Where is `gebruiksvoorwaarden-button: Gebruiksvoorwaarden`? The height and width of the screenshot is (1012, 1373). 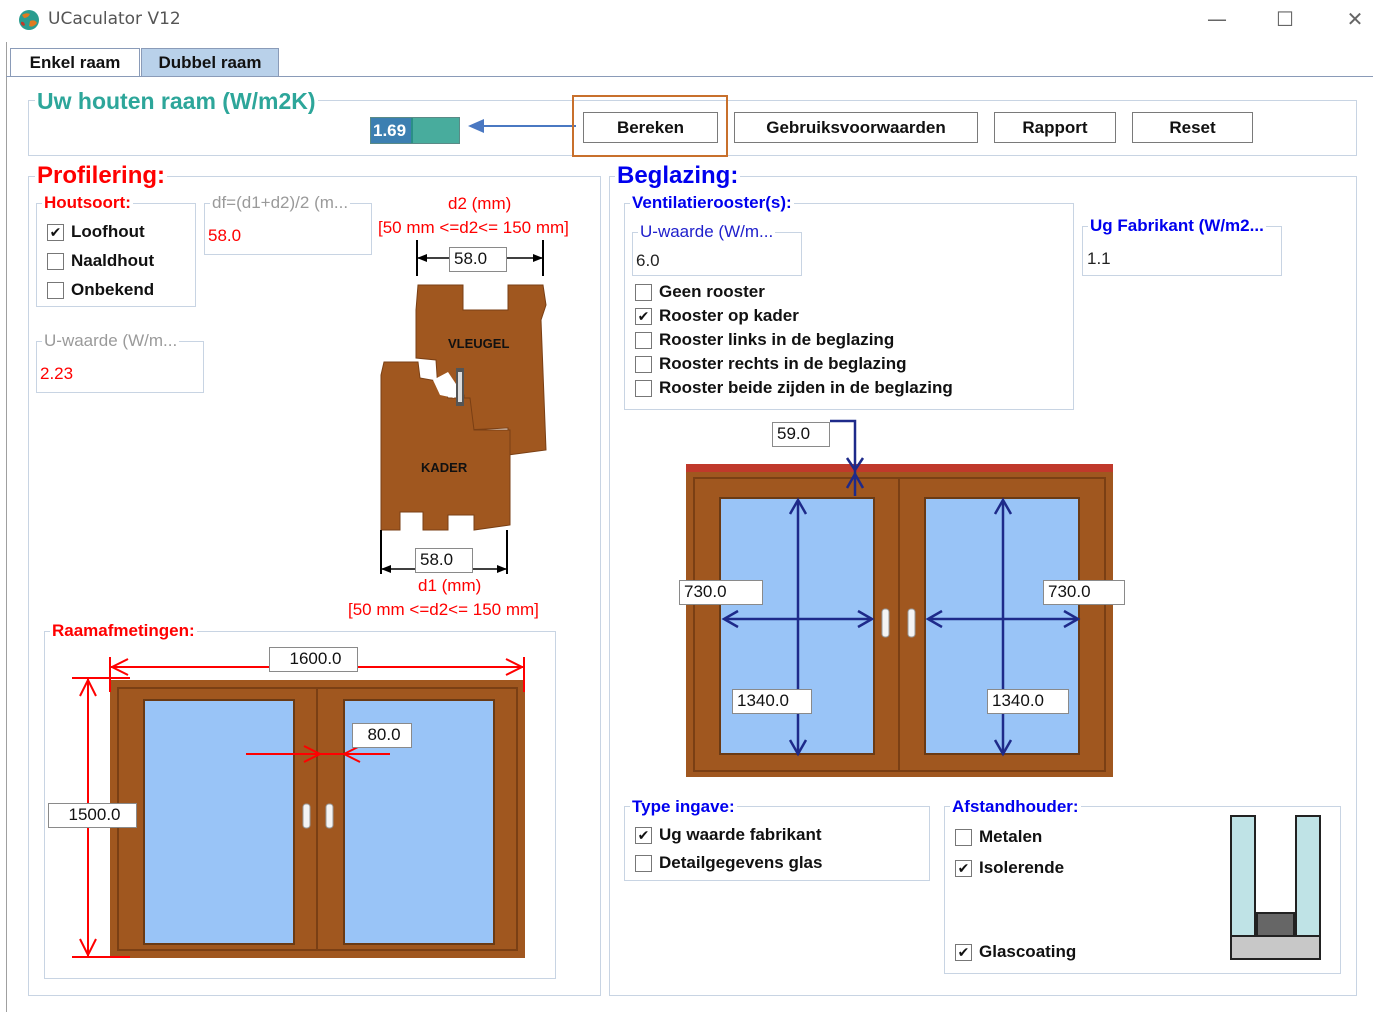 gebruiksvoorwaarden-button: Gebruiksvoorwaarden is located at coordinates (856, 127).